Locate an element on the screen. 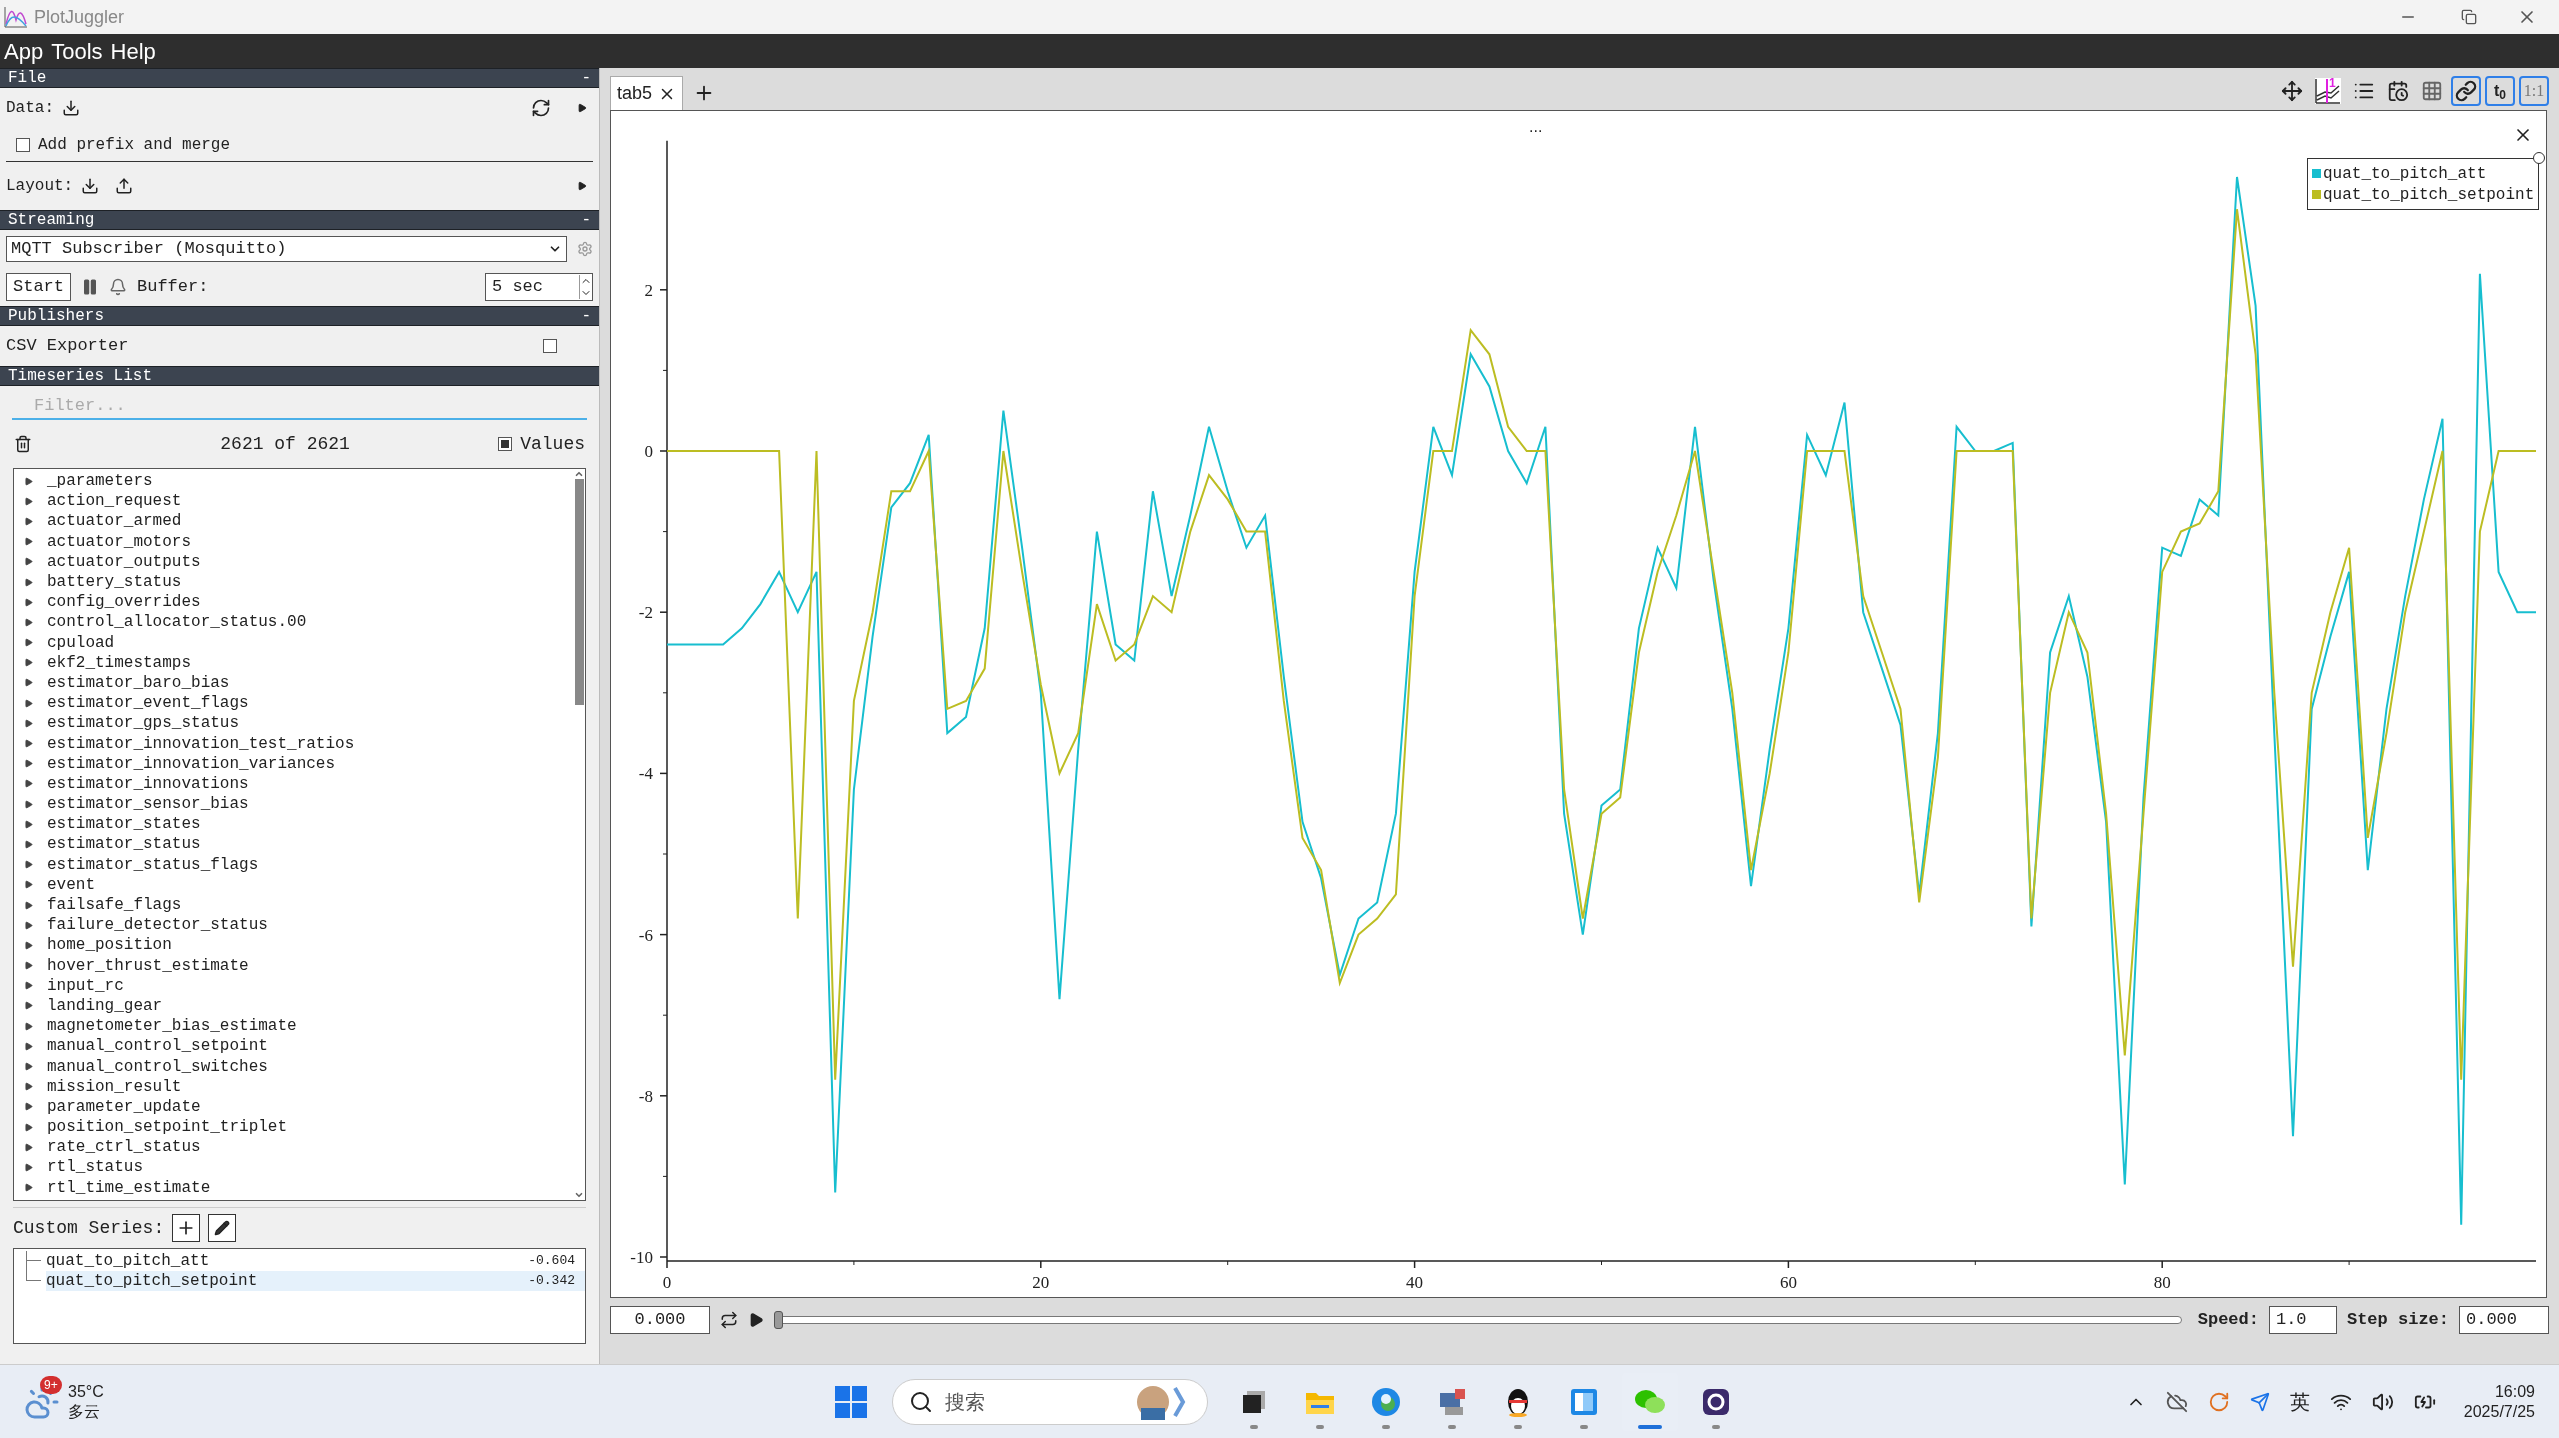 This screenshot has height=1438, width=2559. section-title: File is located at coordinates (27, 78).